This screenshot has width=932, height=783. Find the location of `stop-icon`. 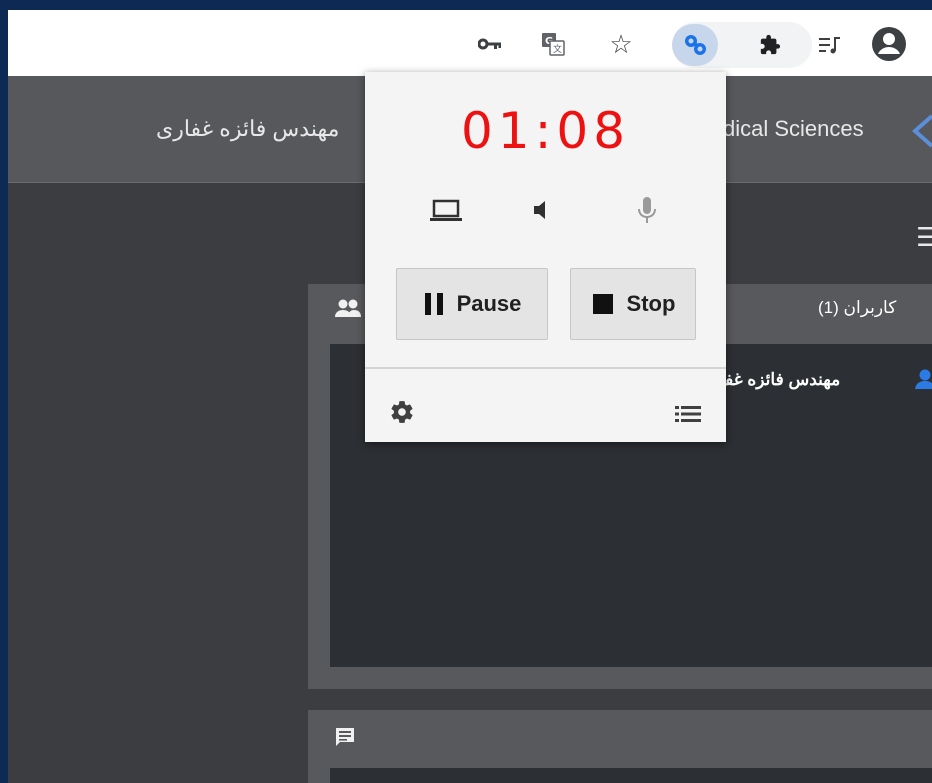

stop-icon is located at coordinates (602, 304).